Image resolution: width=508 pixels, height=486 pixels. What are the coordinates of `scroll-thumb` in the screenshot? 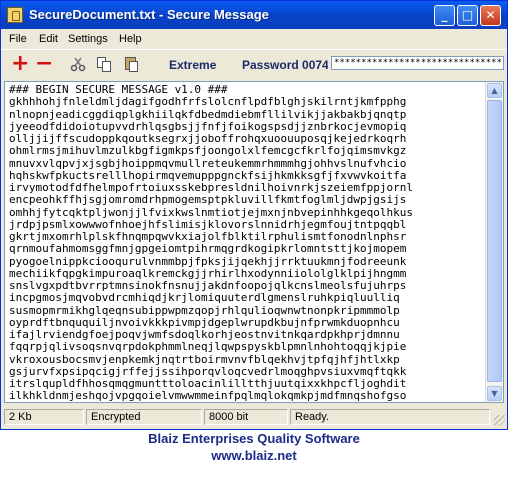 It's located at (494, 241).